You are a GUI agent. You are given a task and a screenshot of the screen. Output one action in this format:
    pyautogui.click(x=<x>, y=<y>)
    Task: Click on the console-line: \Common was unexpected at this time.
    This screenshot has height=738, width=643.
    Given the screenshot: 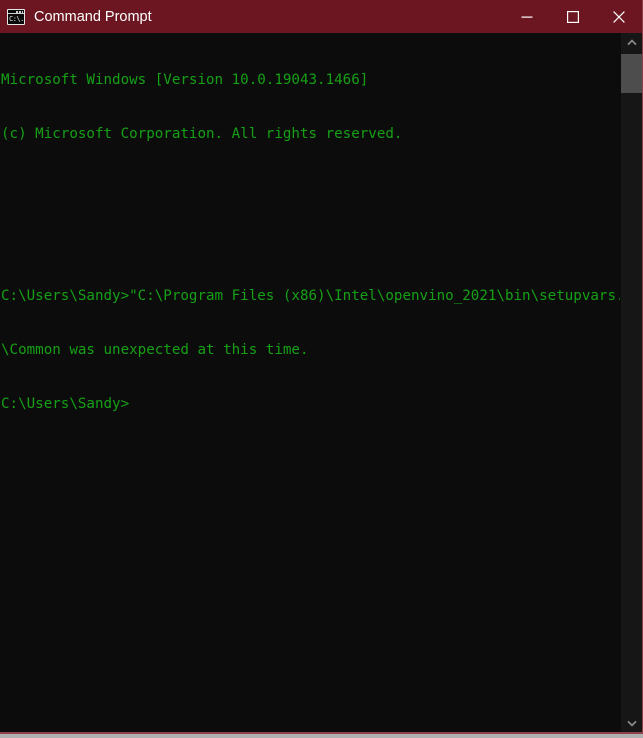 What is the action you would take?
    pyautogui.click(x=155, y=350)
    